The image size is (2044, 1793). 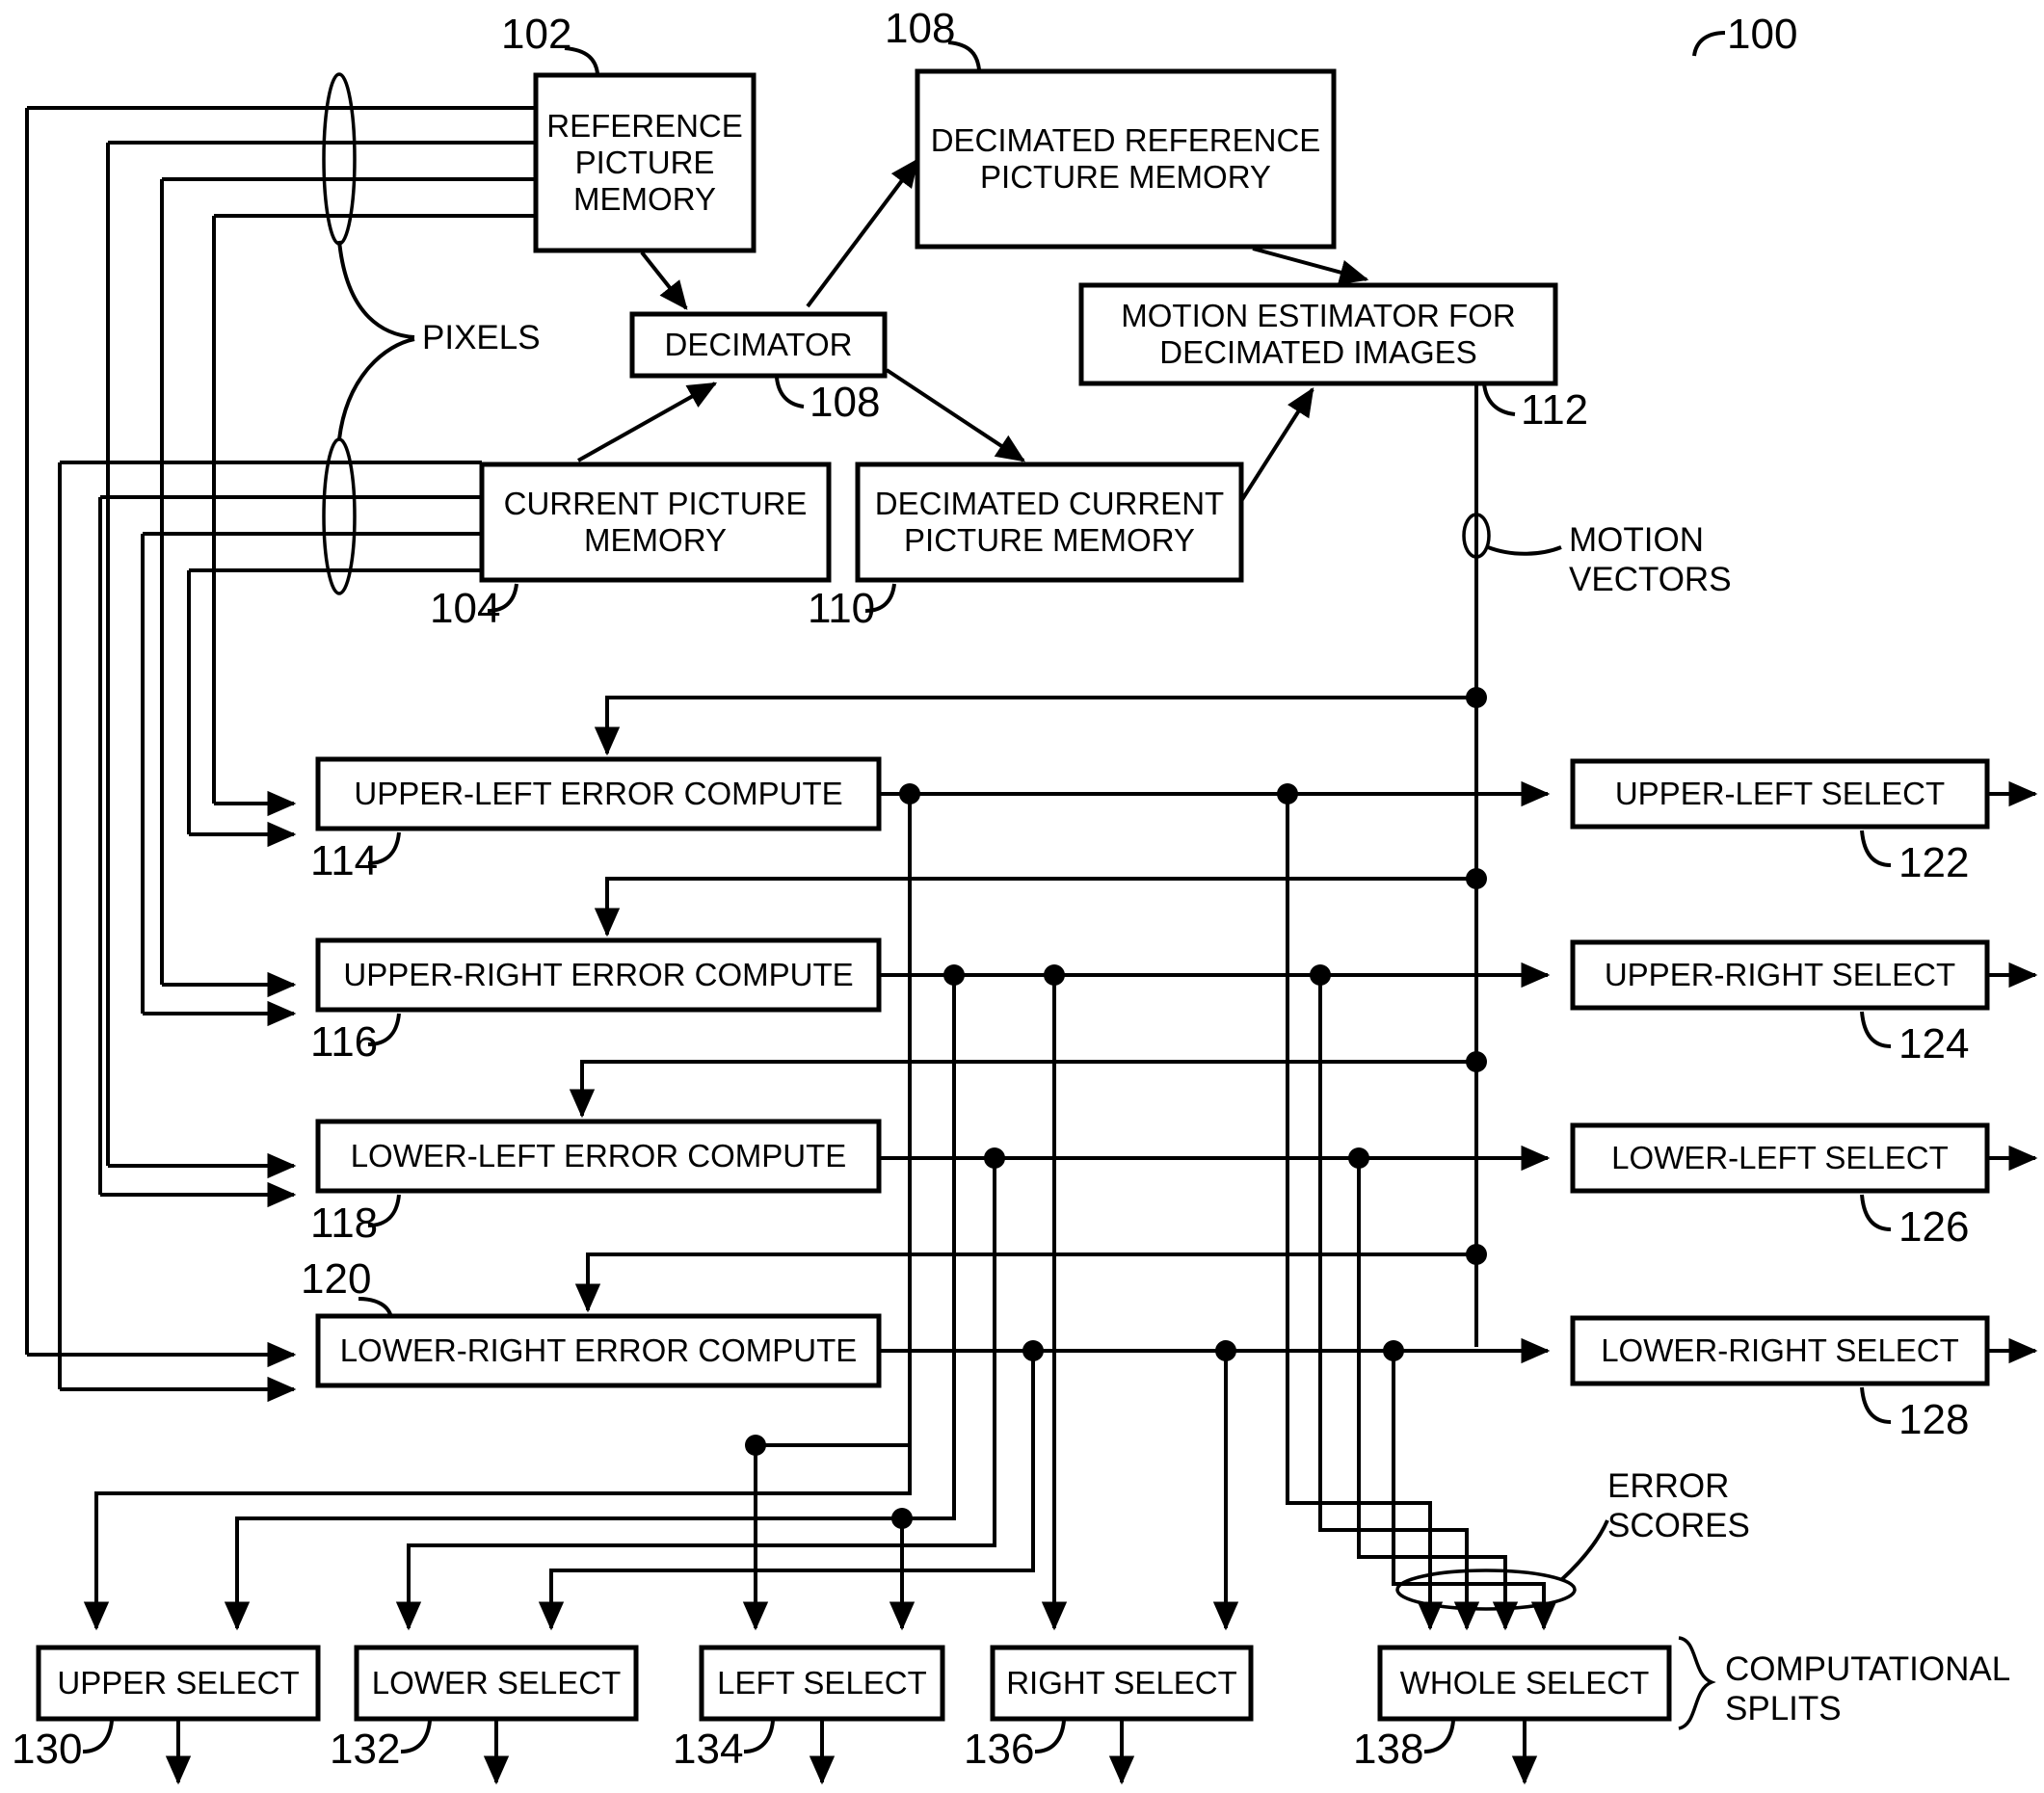 I want to click on wire-mv-to-lle, so click(x=1022, y=1089).